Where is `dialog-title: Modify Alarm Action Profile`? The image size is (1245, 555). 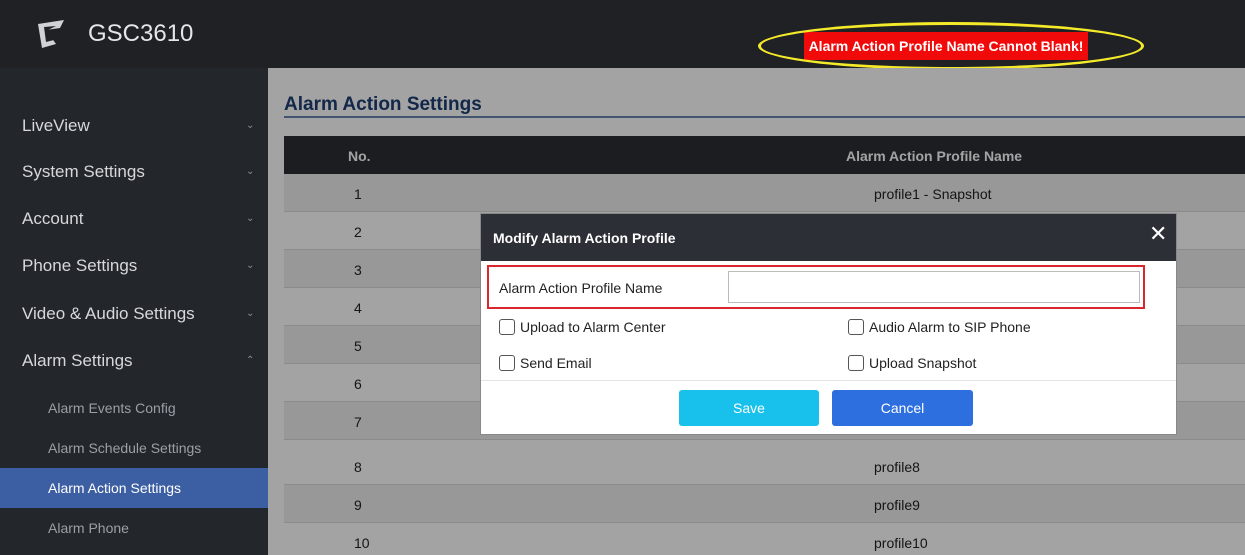
dialog-title: Modify Alarm Action Profile is located at coordinates (584, 238).